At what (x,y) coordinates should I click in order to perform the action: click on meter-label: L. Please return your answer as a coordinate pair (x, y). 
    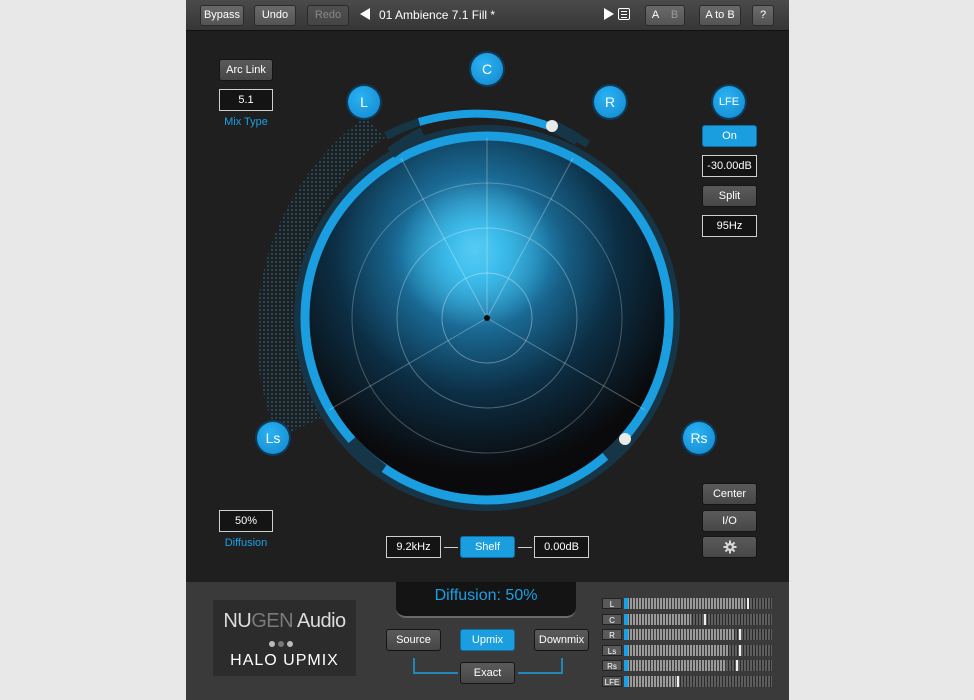
    Looking at the image, I should click on (612, 603).